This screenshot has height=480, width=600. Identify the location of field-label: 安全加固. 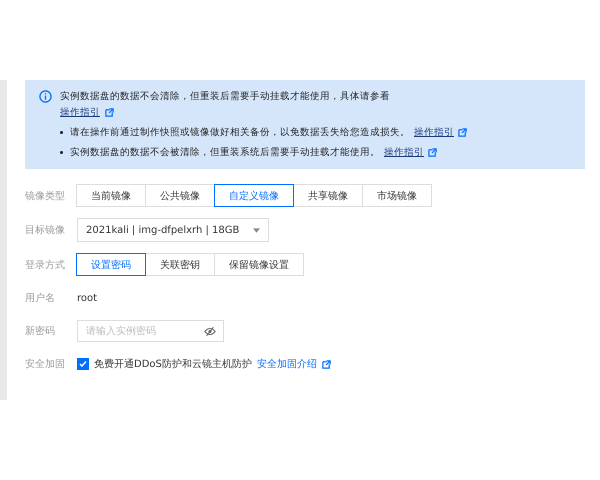
(45, 364).